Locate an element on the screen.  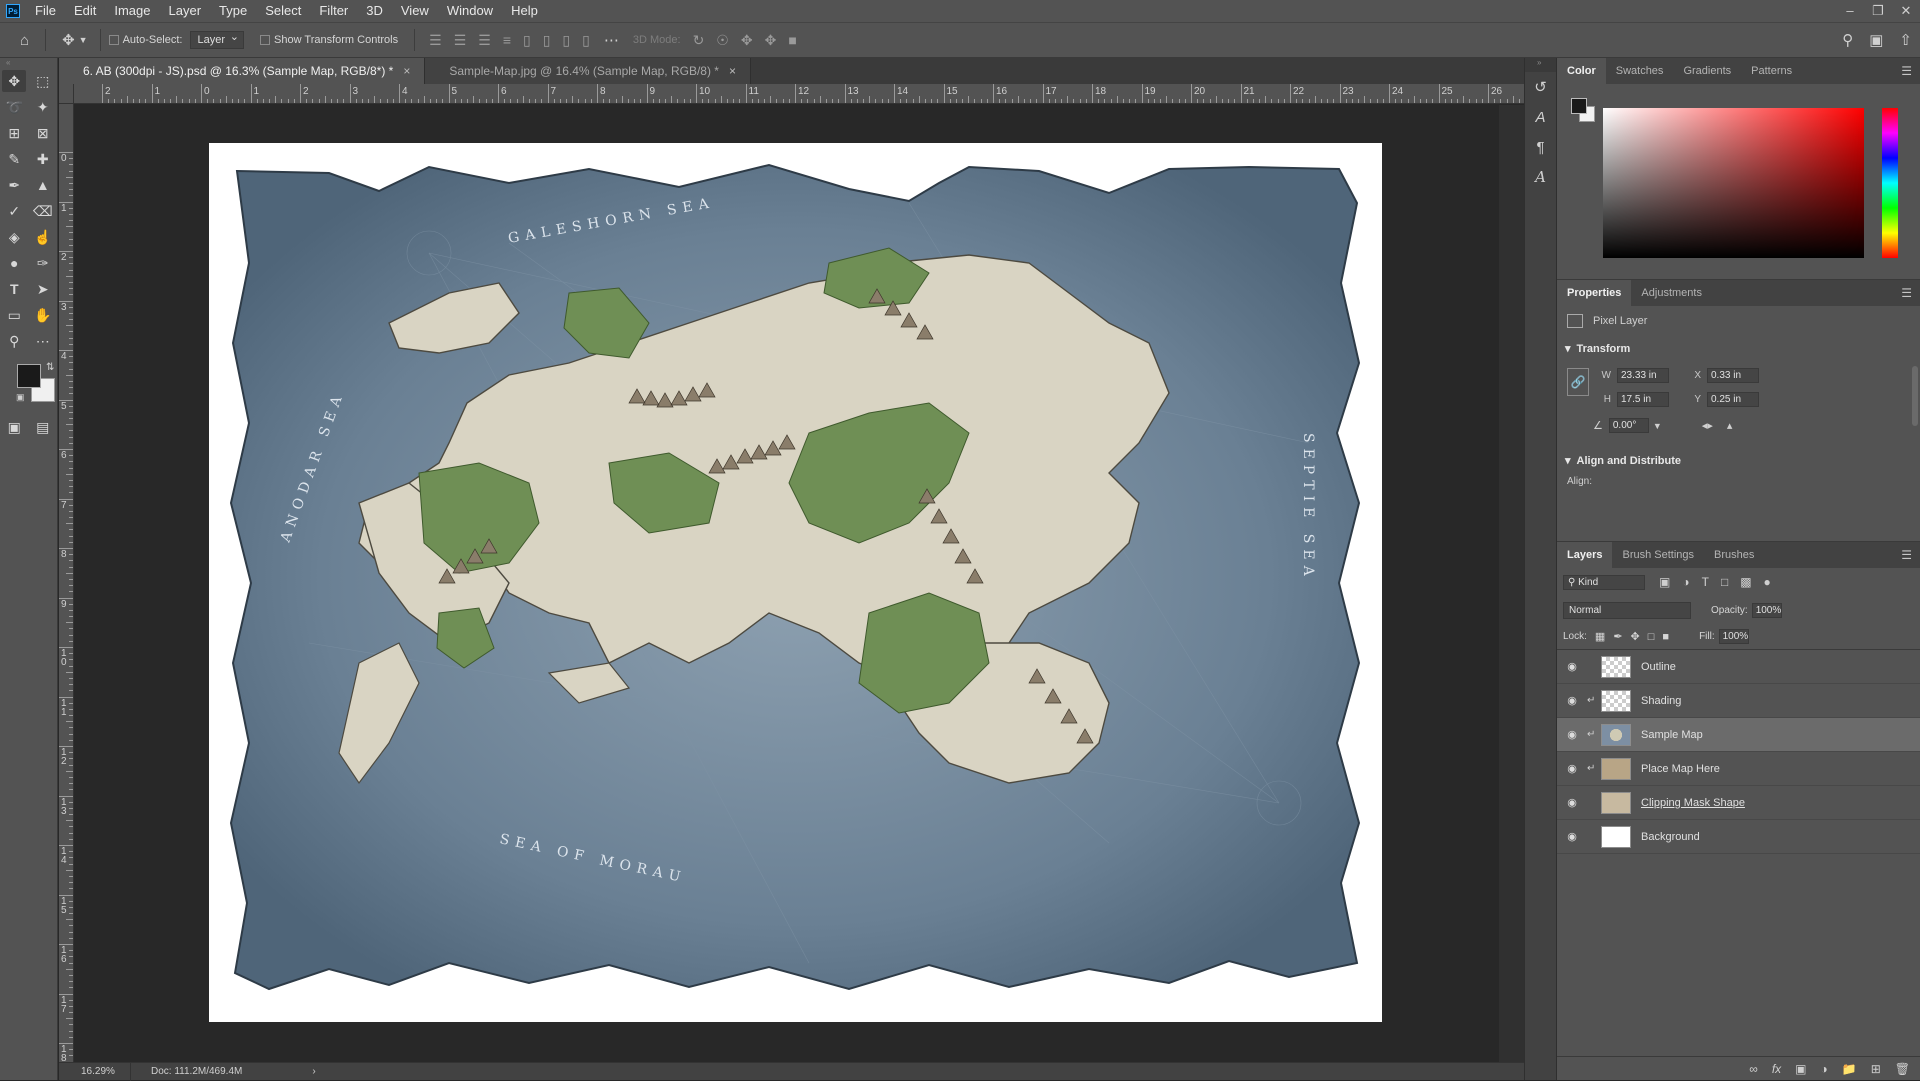
y-field: 0.25 in is located at coordinates (1733, 399).